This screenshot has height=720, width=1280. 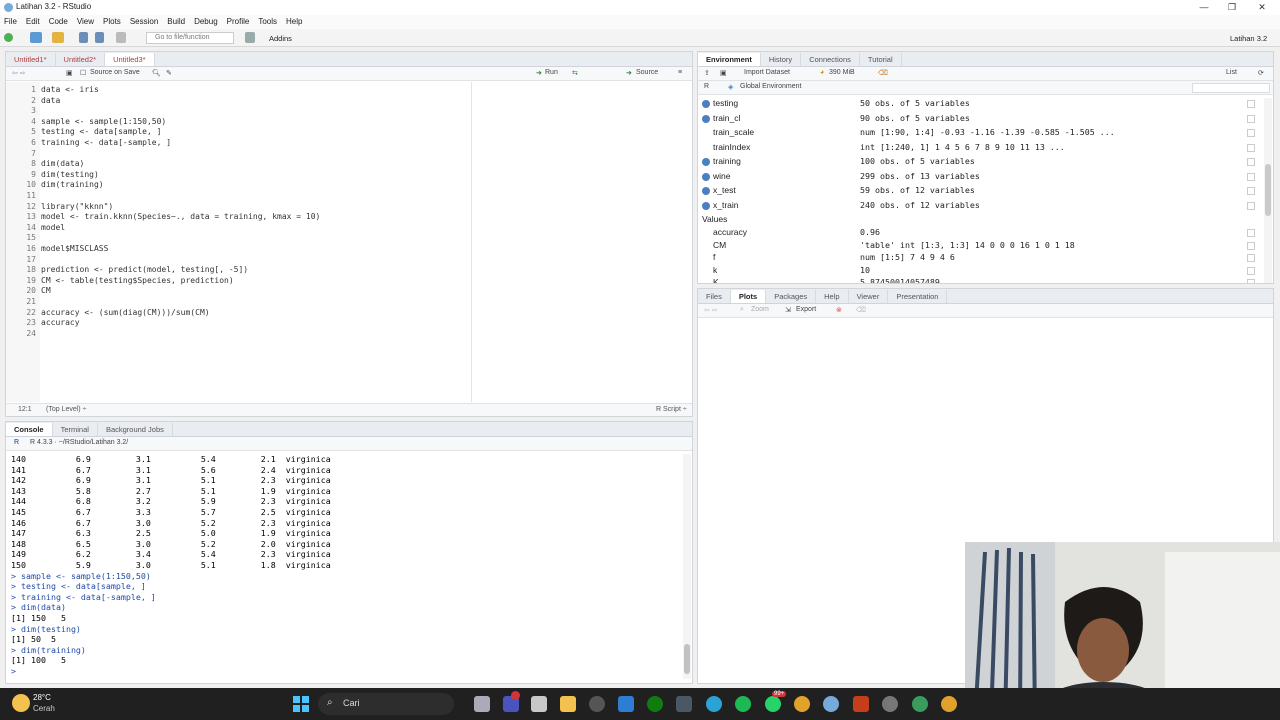 What do you see at coordinates (169, 73) in the screenshot?
I see `code-tools-icon: ✎` at bounding box center [169, 73].